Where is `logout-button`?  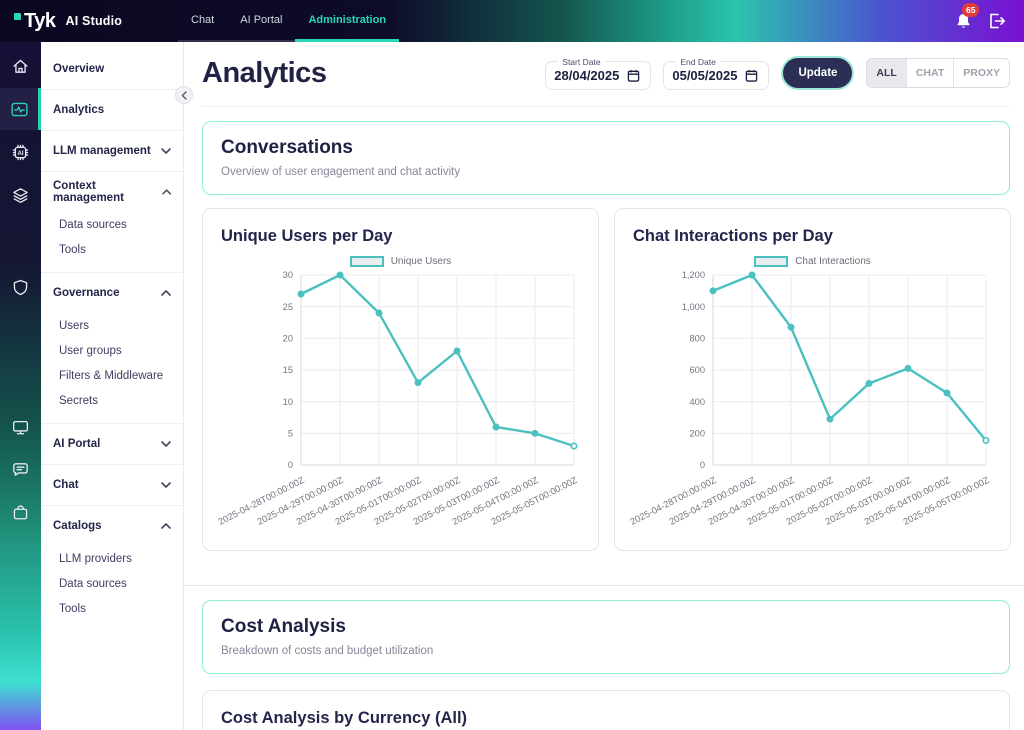 logout-button is located at coordinates (997, 21).